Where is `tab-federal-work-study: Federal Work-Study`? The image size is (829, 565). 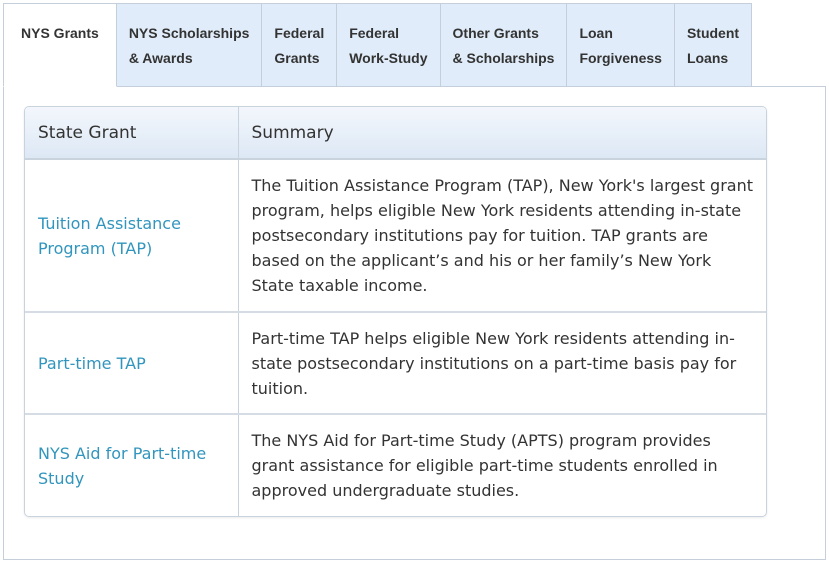 tab-federal-work-study: Federal Work-Study is located at coordinates (389, 45).